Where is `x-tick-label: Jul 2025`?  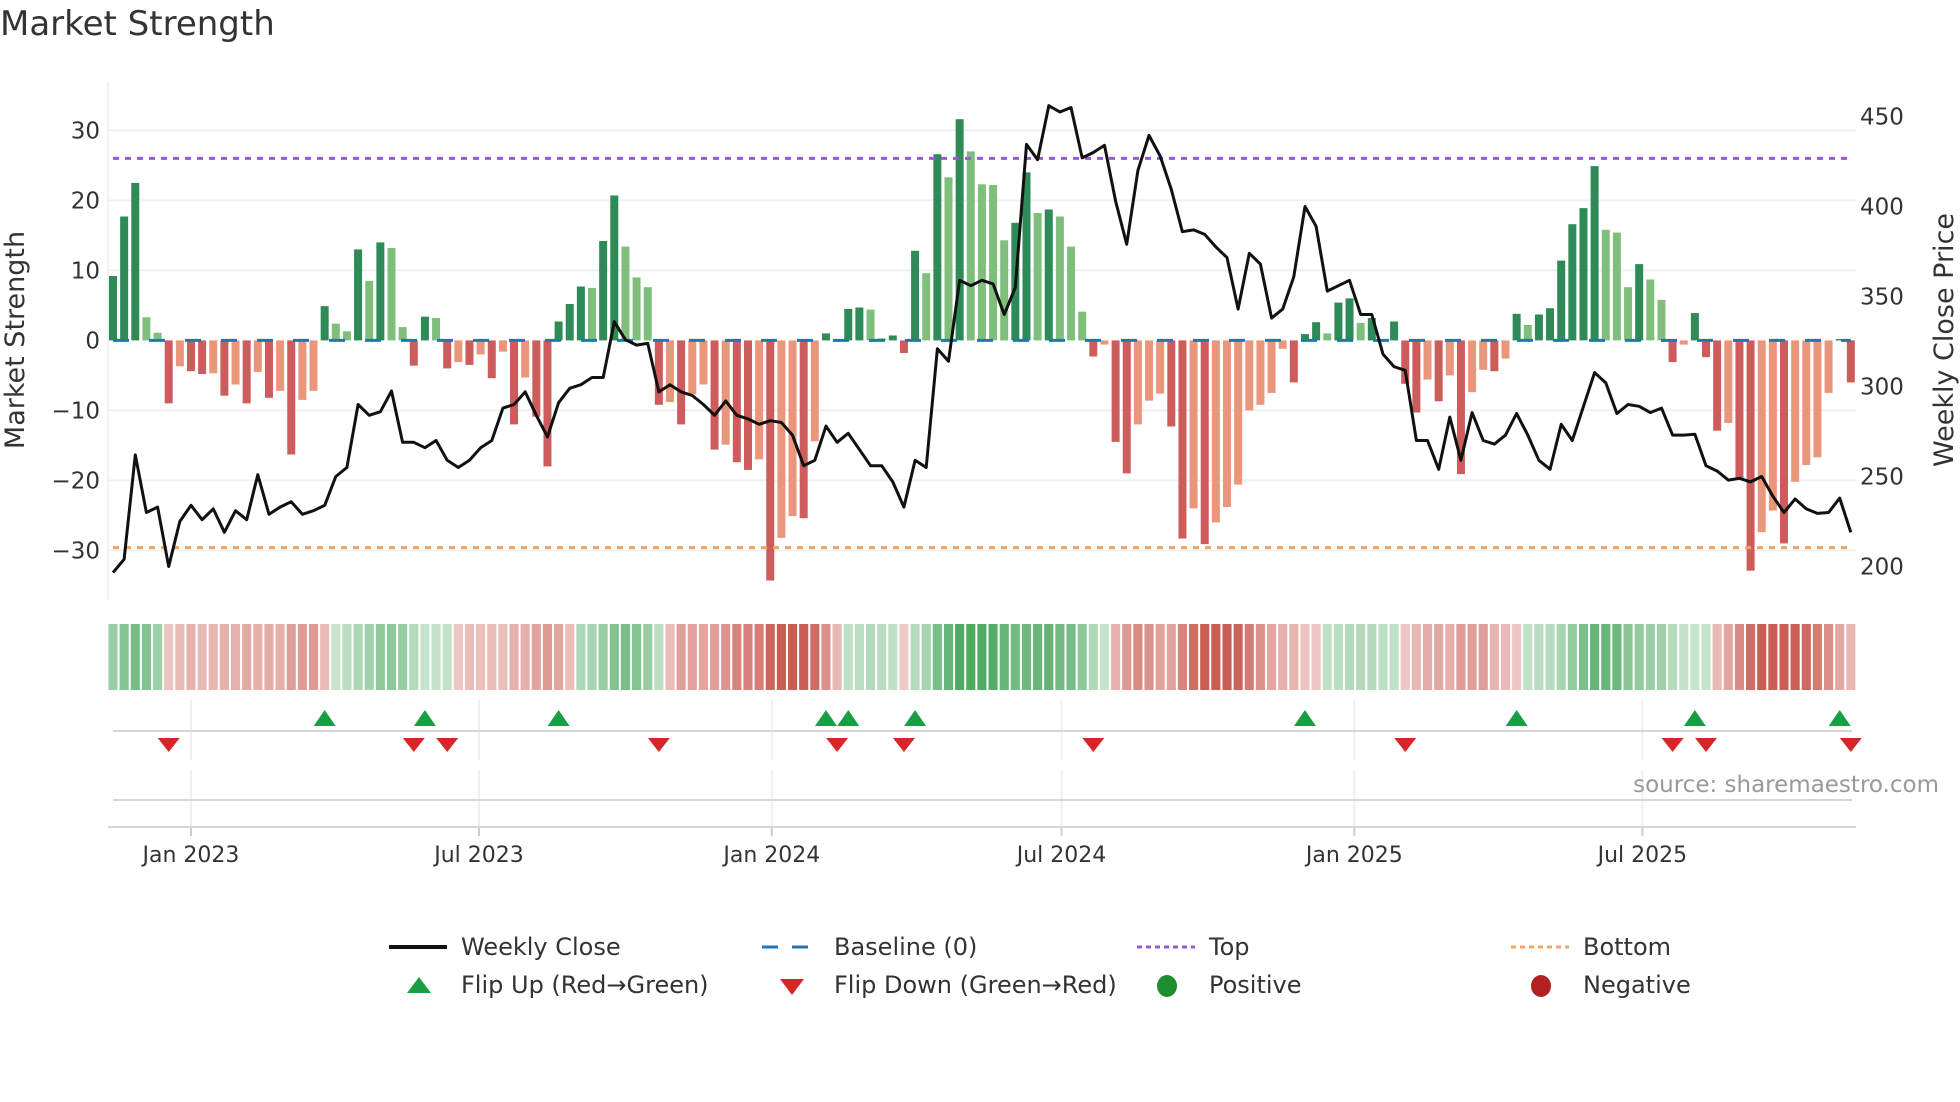
x-tick-label: Jul 2025 is located at coordinates (1642, 855).